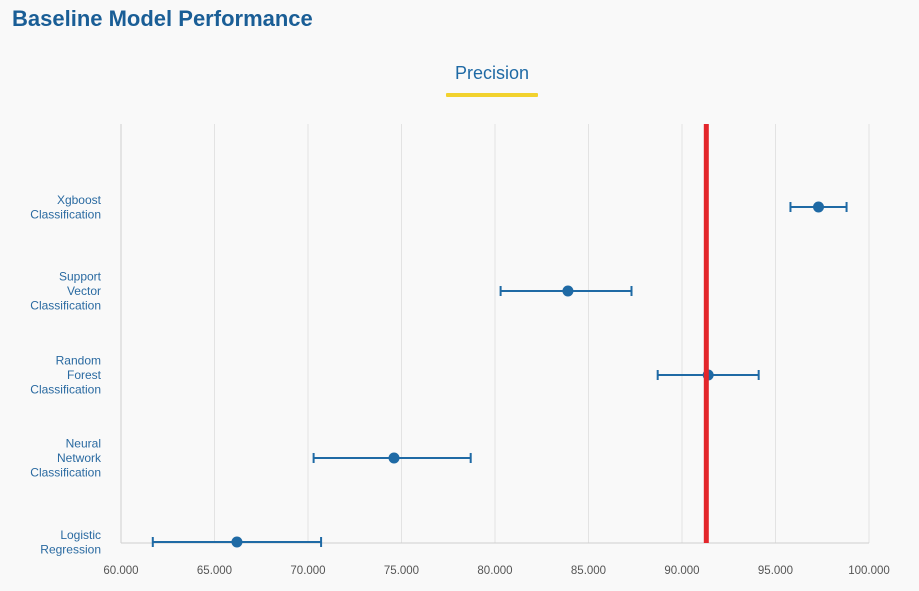 This screenshot has width=919, height=591. What do you see at coordinates (84, 291) in the screenshot?
I see `y-category-label: Vector` at bounding box center [84, 291].